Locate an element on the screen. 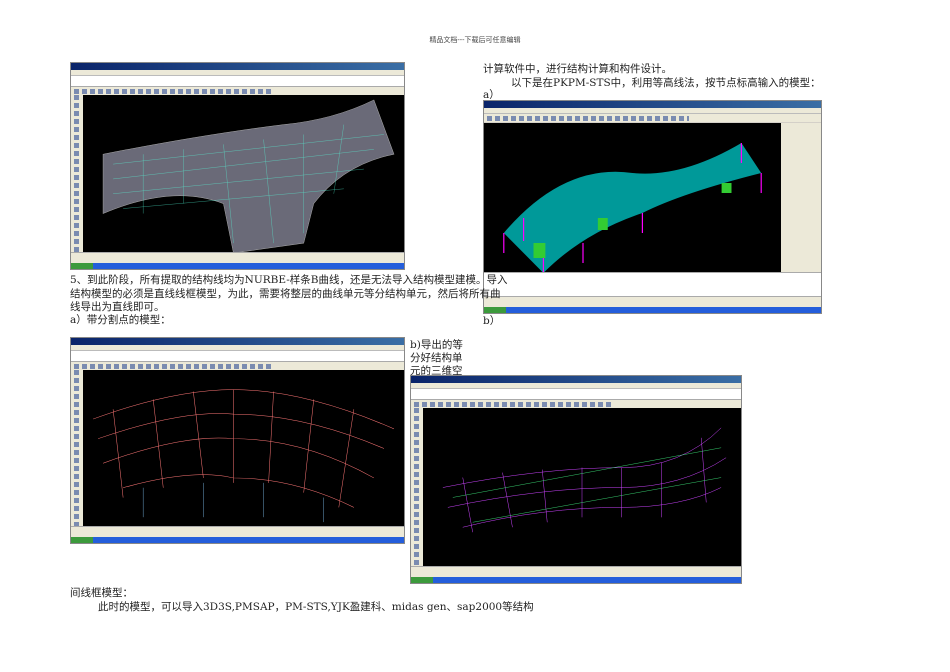 The width and height of the screenshot is (950, 672). rhino-screenshot-curved-model is located at coordinates (237, 166).